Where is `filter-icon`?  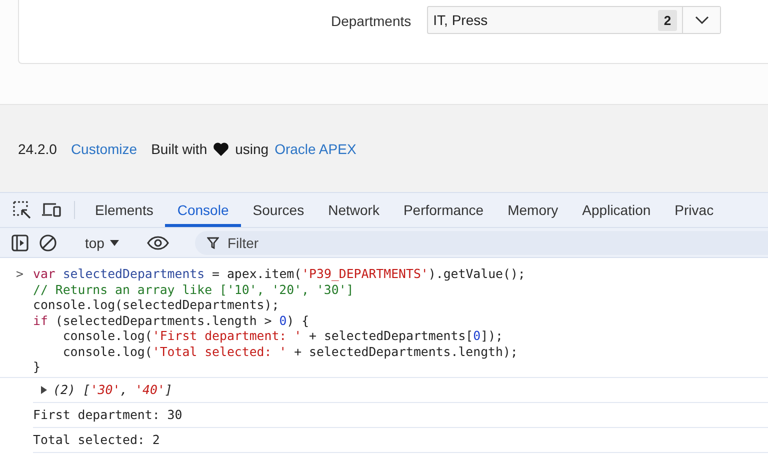 filter-icon is located at coordinates (213, 242).